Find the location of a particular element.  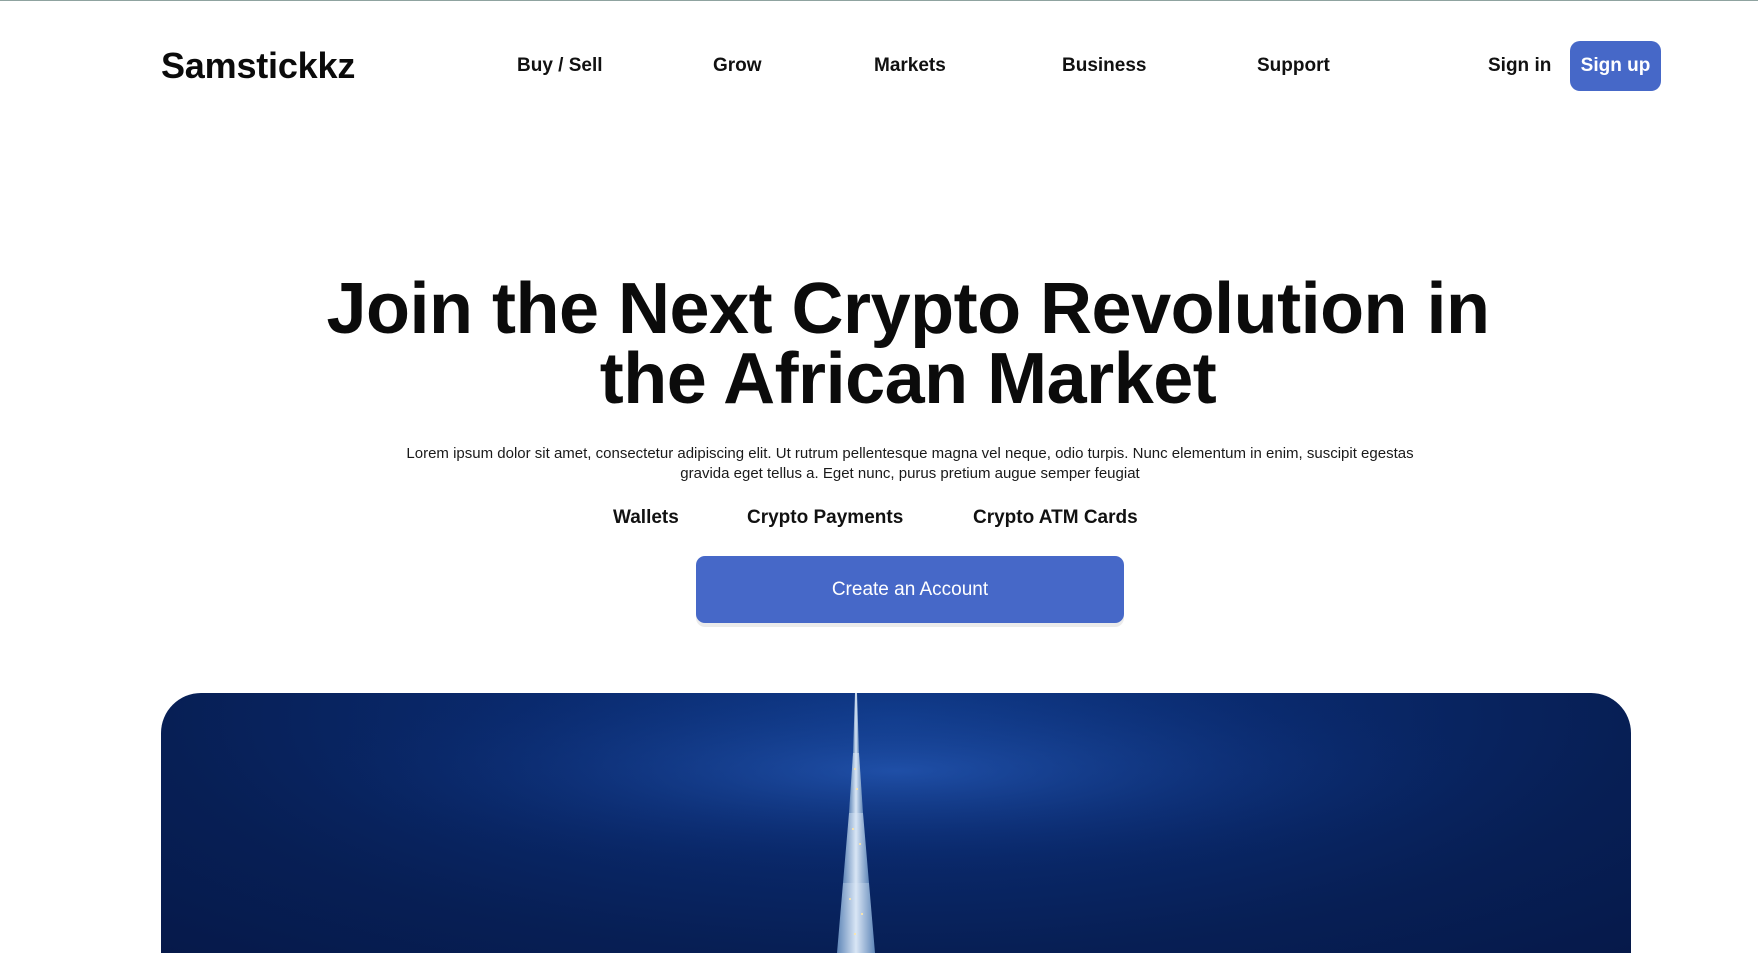

feature-crypto-atm-cards: Crypto ATM Cards is located at coordinates (1055, 517).